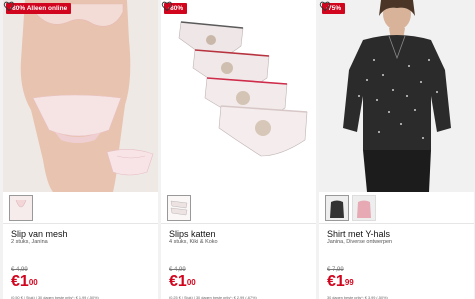  What do you see at coordinates (80, 231) in the screenshot?
I see `product-title: Slip van mesh` at bounding box center [80, 231].